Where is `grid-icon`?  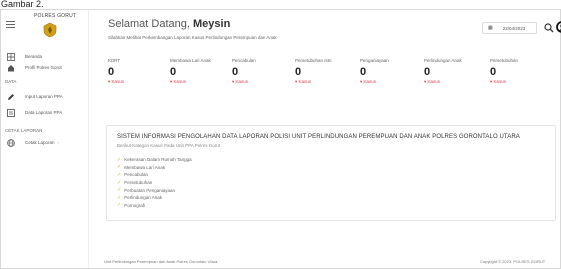 grid-icon is located at coordinates (10, 56).